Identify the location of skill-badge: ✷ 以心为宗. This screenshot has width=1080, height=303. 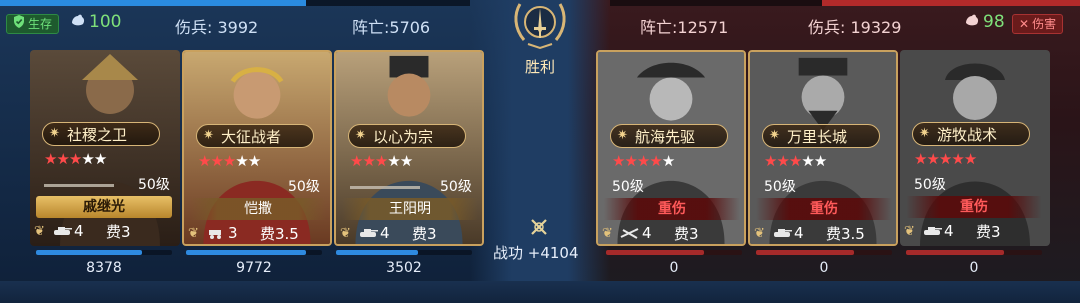
(407, 136).